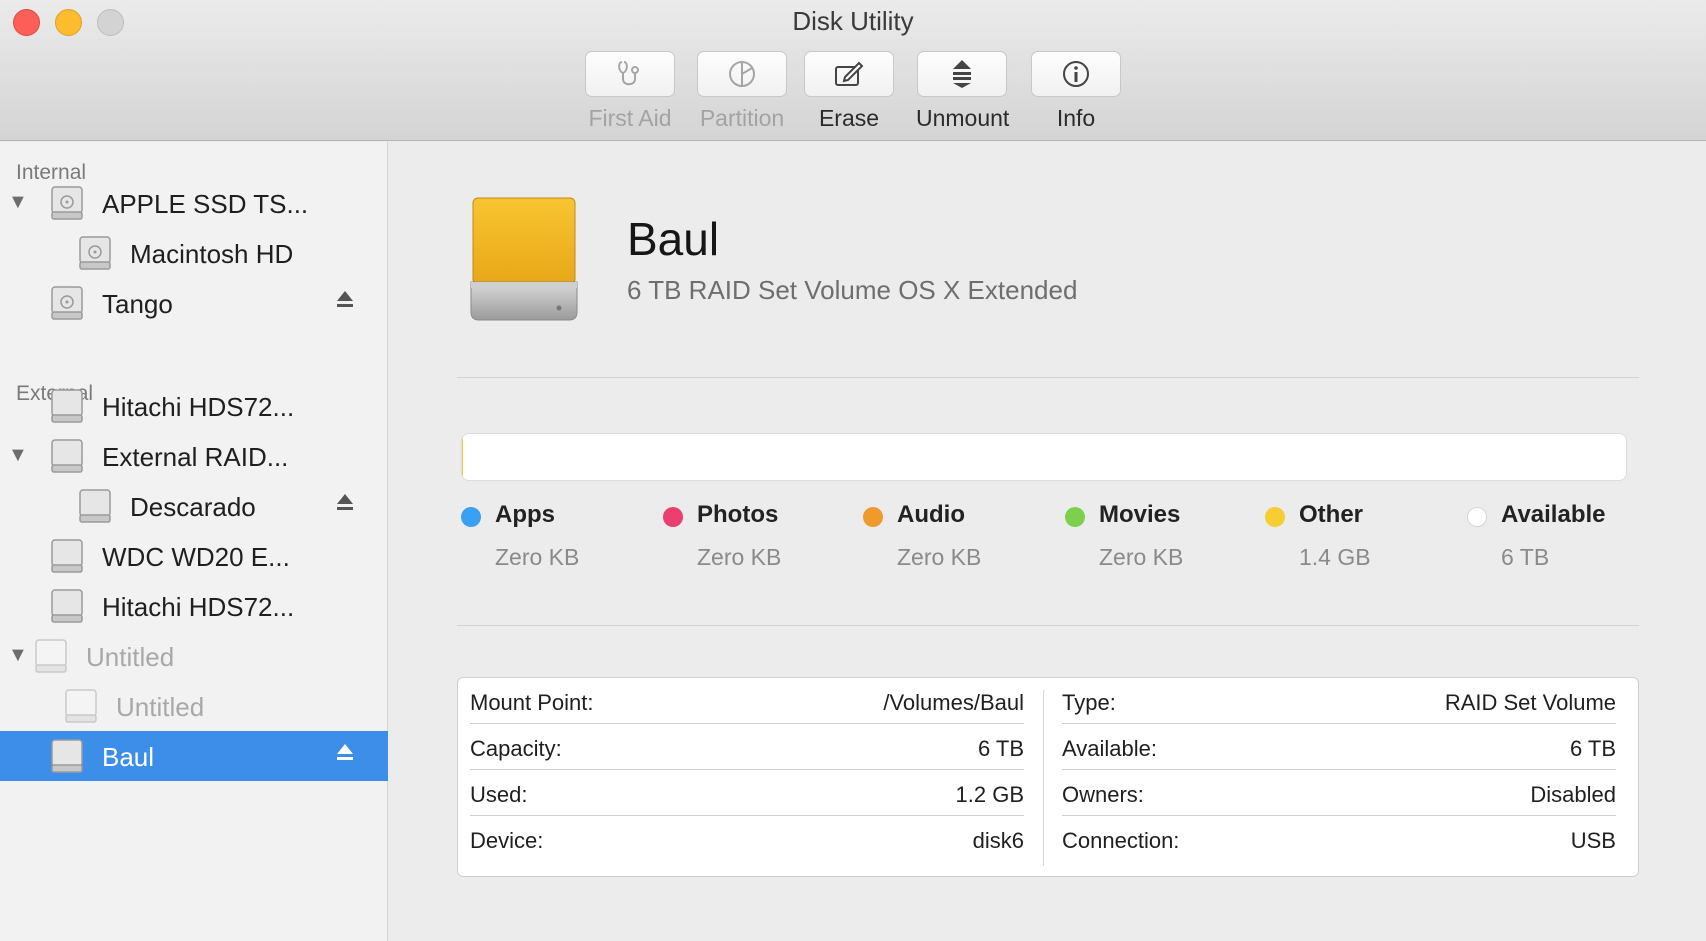 The image size is (1706, 941). I want to click on volume-description: 6 TB RAID Set Volume OS X Extended, so click(852, 290).